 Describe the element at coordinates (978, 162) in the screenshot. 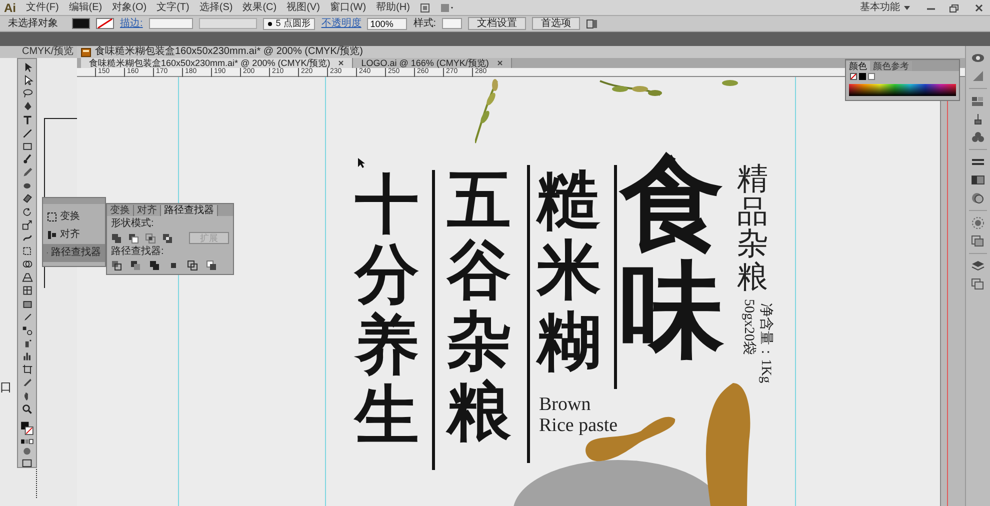

I see `stroke-lines-icon` at that location.